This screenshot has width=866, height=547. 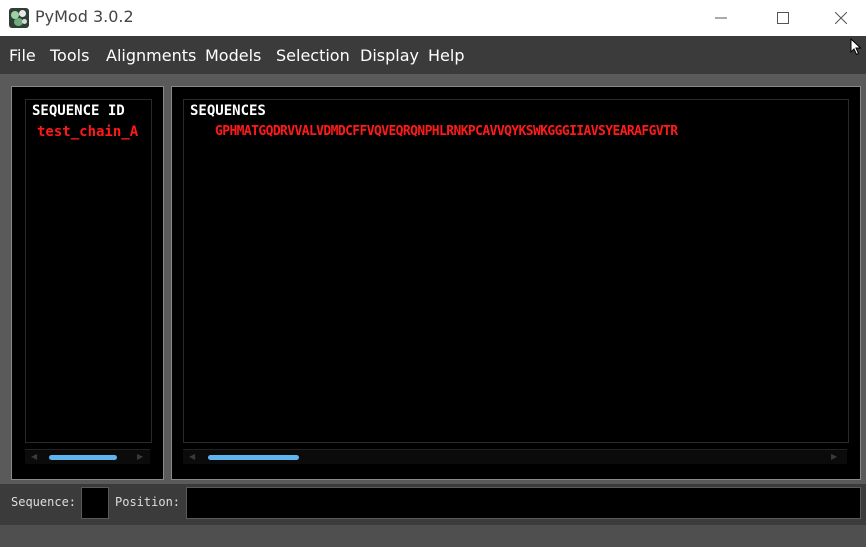 What do you see at coordinates (446, 55) in the screenshot?
I see `menu-help: Help` at bounding box center [446, 55].